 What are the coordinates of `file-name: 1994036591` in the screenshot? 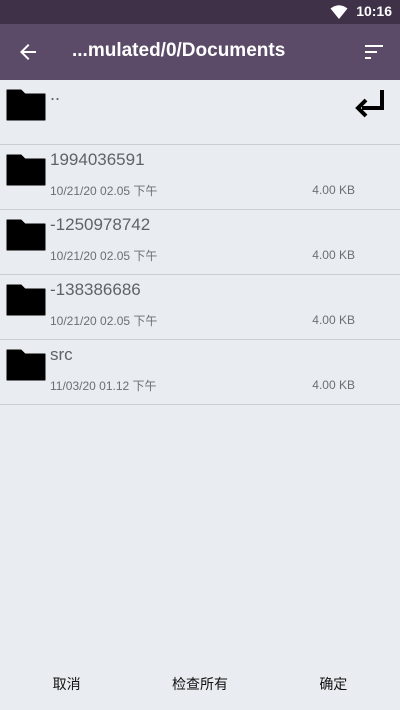 It's located at (97, 159).